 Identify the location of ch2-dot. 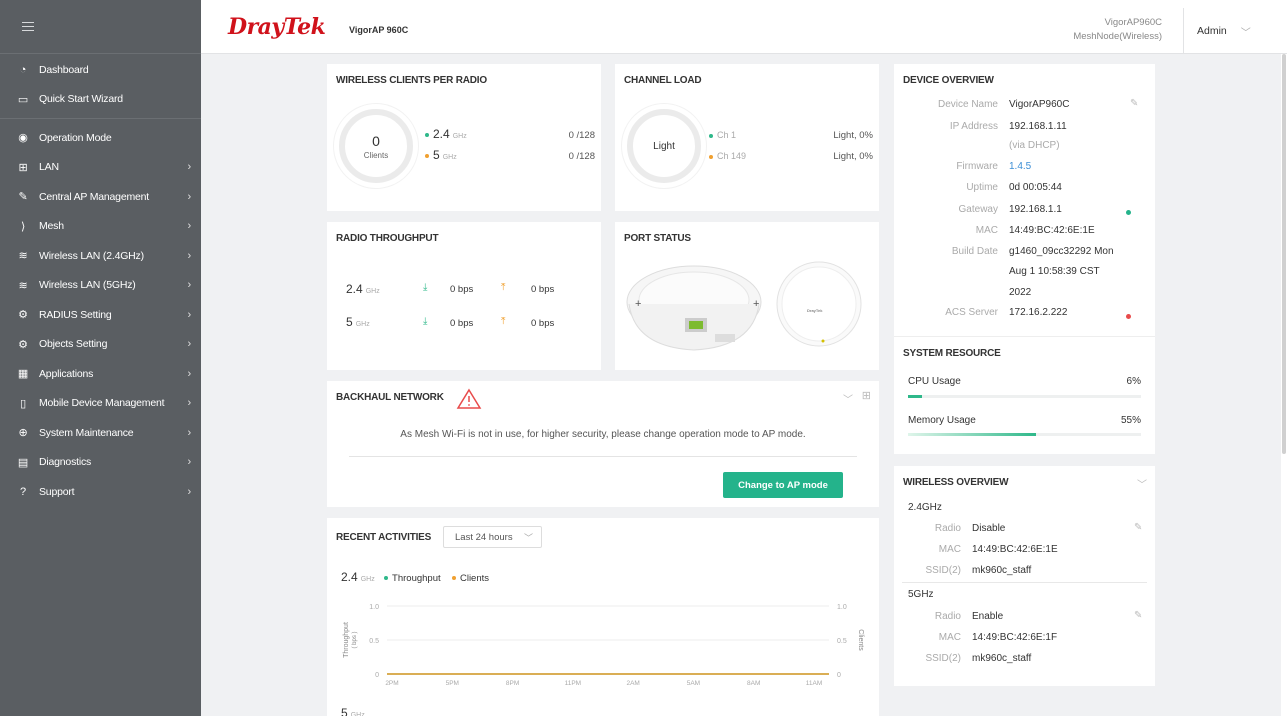
(711, 156).